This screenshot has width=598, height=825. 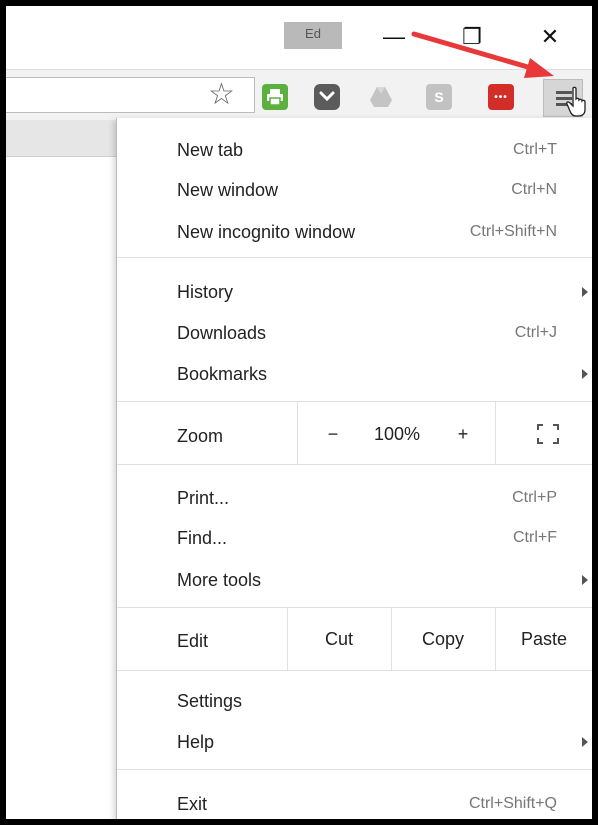 I want to click on menu-item-history: History, so click(x=205, y=292).